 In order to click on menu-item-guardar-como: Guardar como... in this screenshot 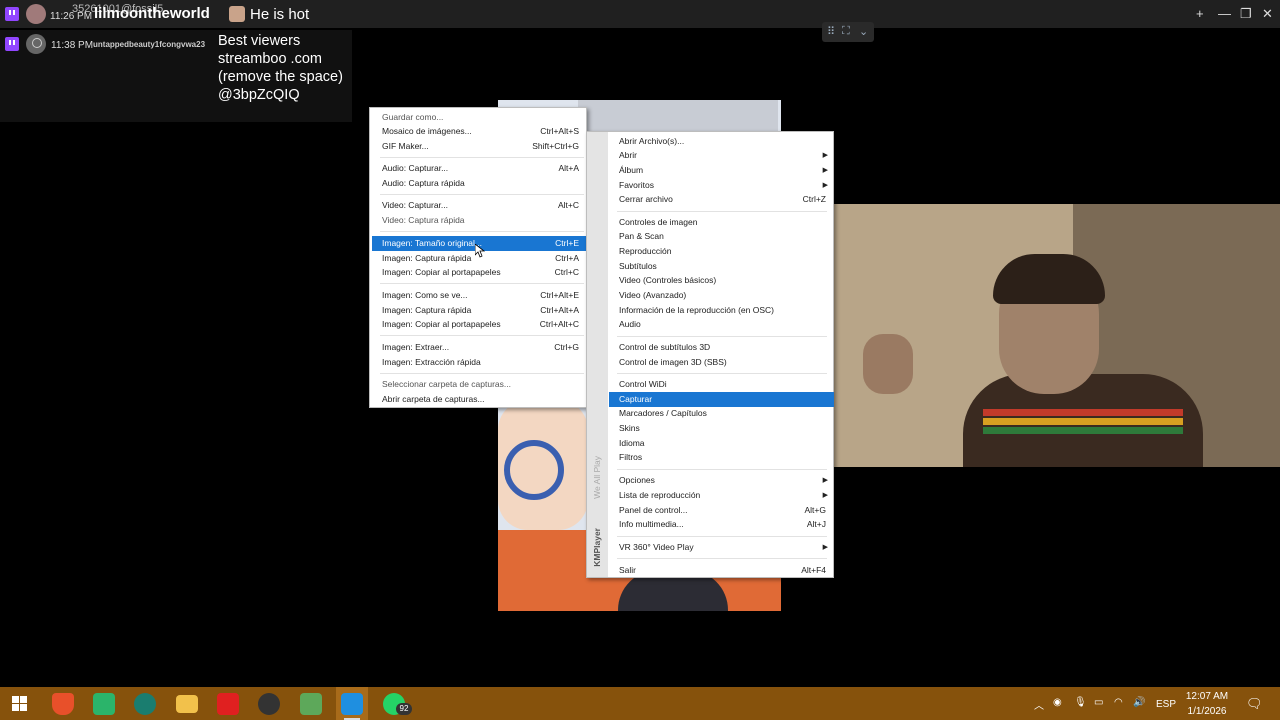, I will do `click(479, 117)`.